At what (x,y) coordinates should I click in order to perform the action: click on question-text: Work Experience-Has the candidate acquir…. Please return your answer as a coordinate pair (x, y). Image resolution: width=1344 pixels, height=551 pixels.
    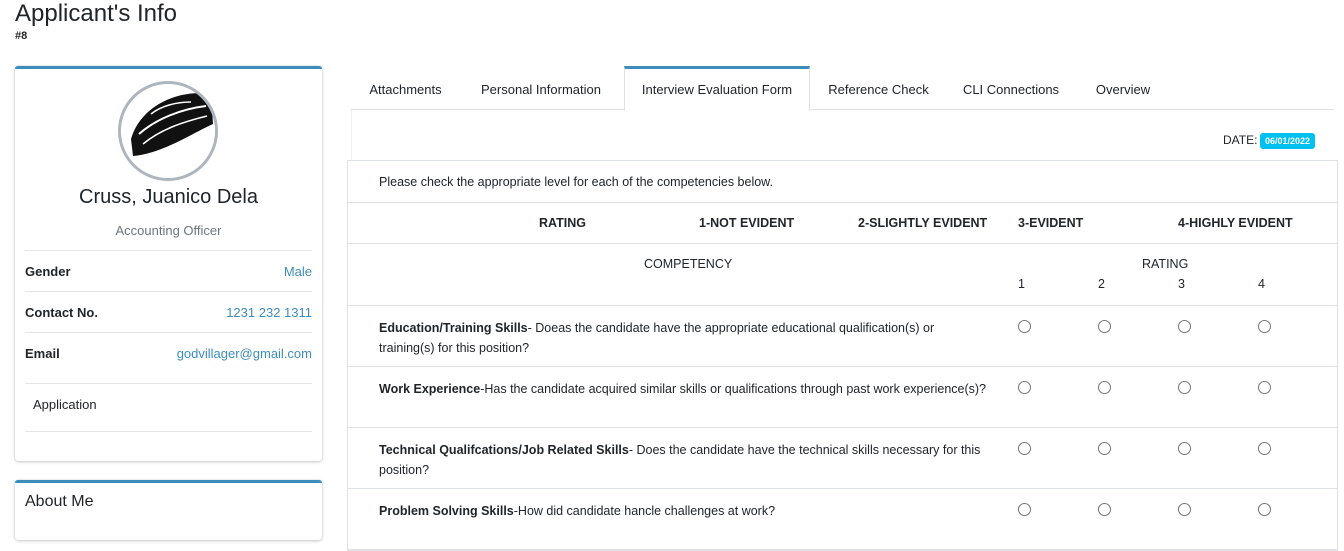
    Looking at the image, I should click on (684, 389).